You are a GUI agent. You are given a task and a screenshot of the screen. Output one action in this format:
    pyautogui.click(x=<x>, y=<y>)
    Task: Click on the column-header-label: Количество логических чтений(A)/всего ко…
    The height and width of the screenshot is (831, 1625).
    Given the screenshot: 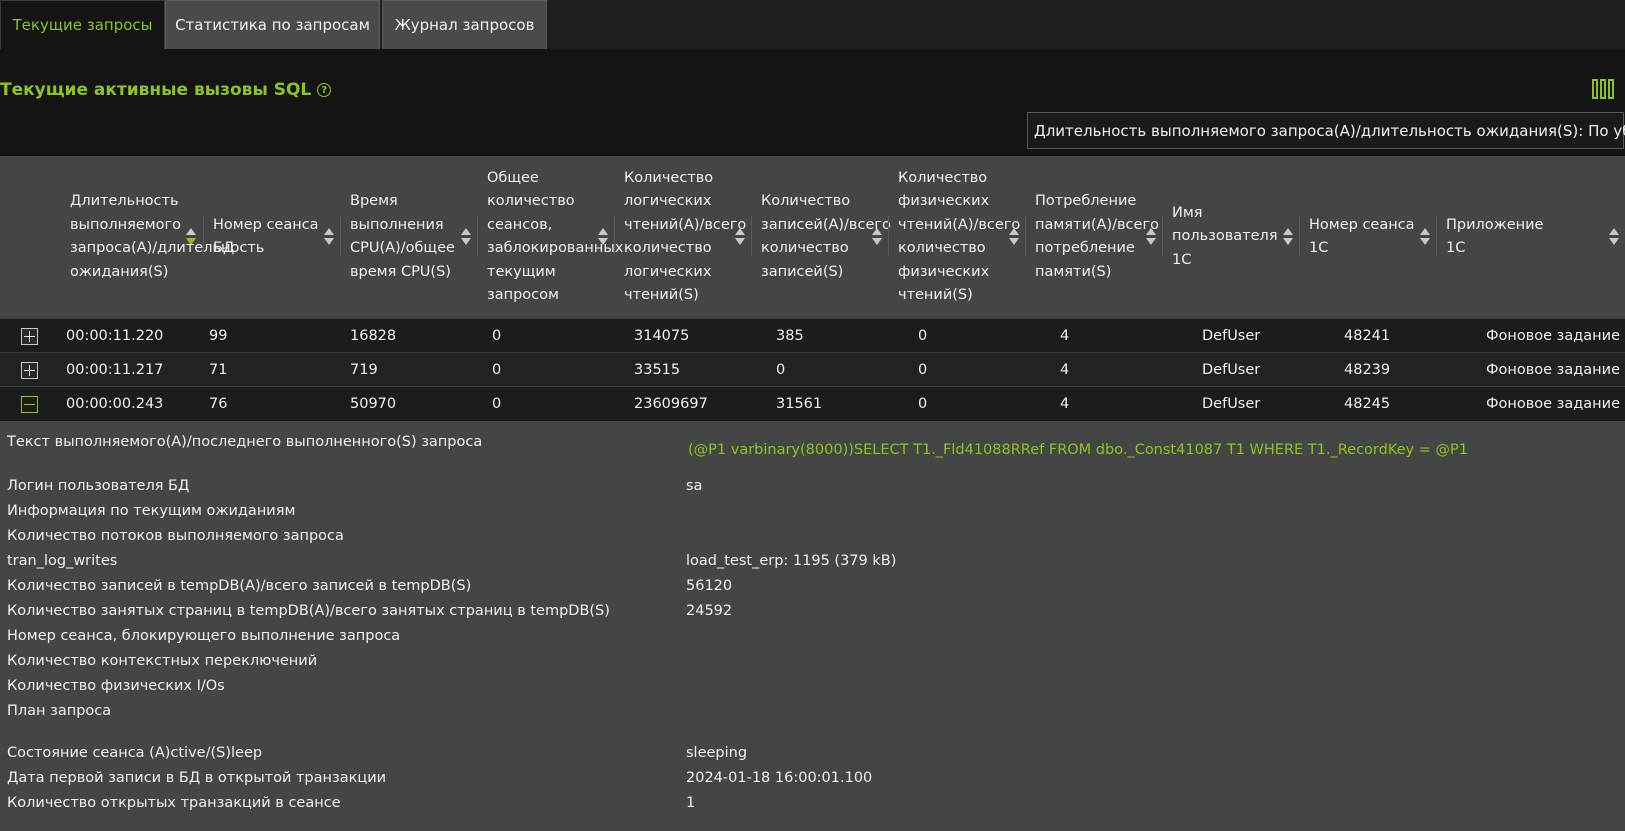 What is the action you would take?
    pyautogui.click(x=685, y=236)
    